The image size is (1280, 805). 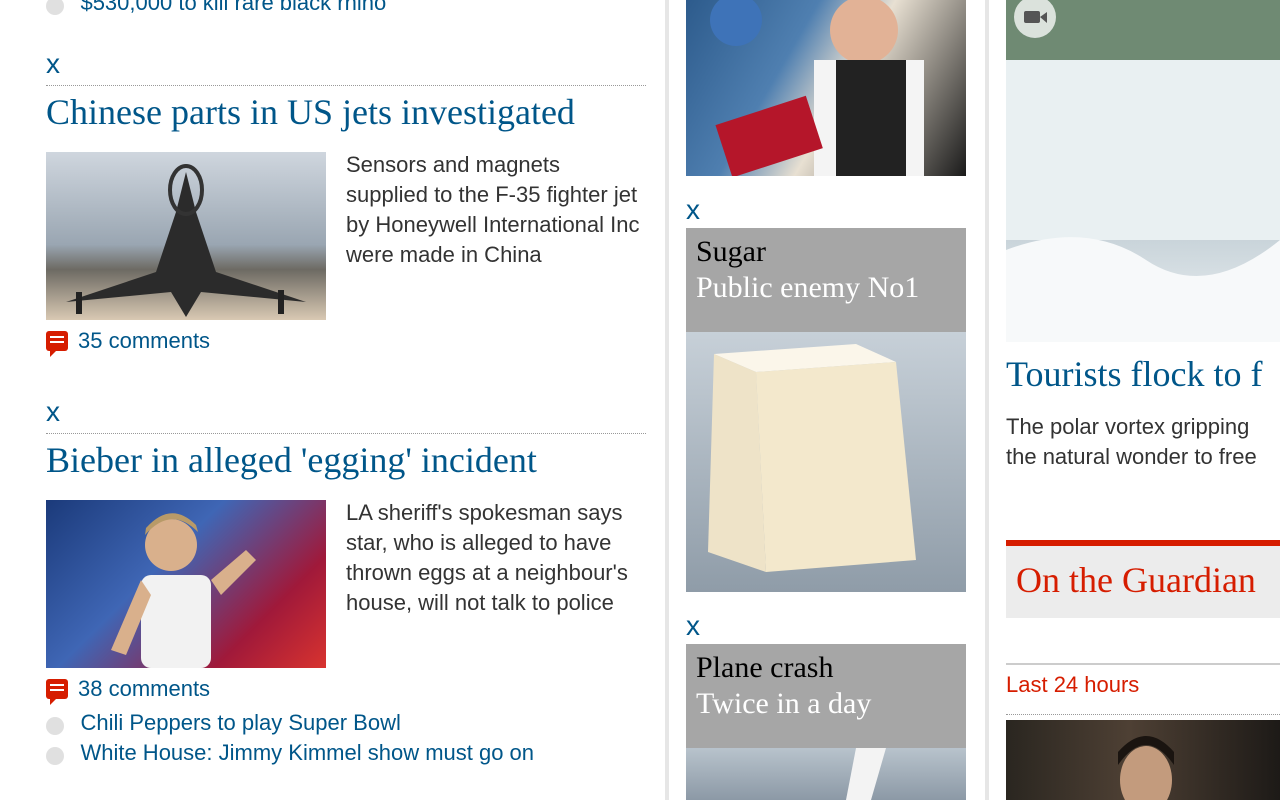 I want to click on related-link-item: Chili Peppers to play Super Bowl, so click(x=223, y=723).